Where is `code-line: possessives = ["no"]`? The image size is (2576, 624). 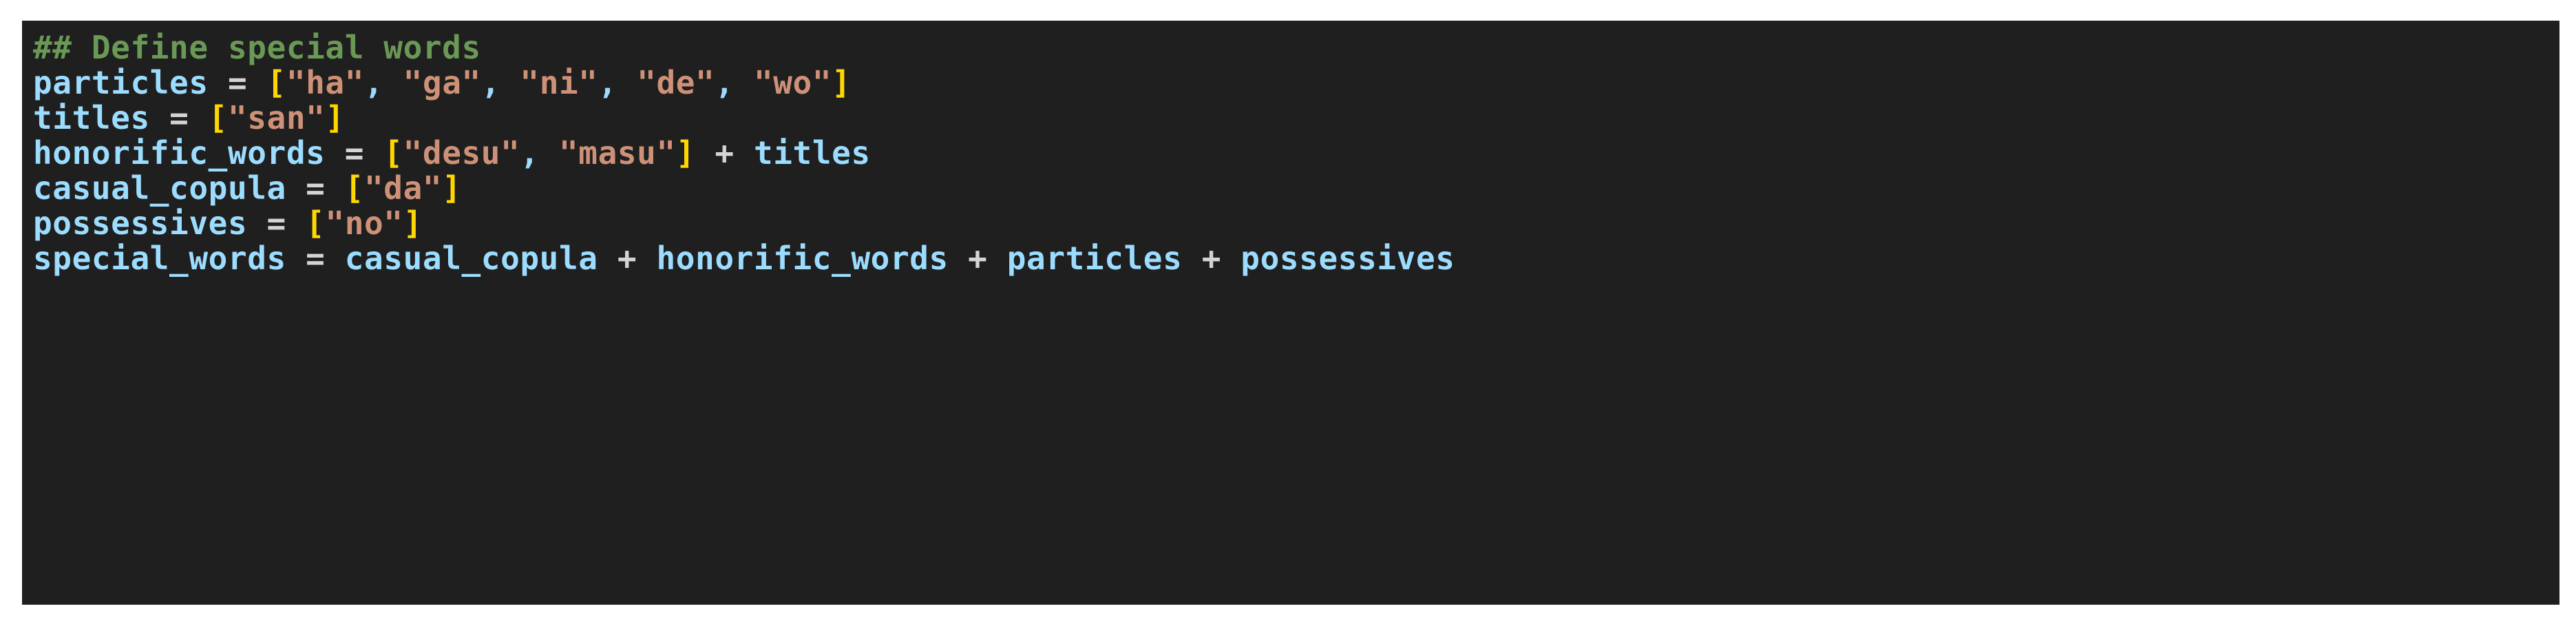 code-line: possessives = ["no"] is located at coordinates (1291, 223).